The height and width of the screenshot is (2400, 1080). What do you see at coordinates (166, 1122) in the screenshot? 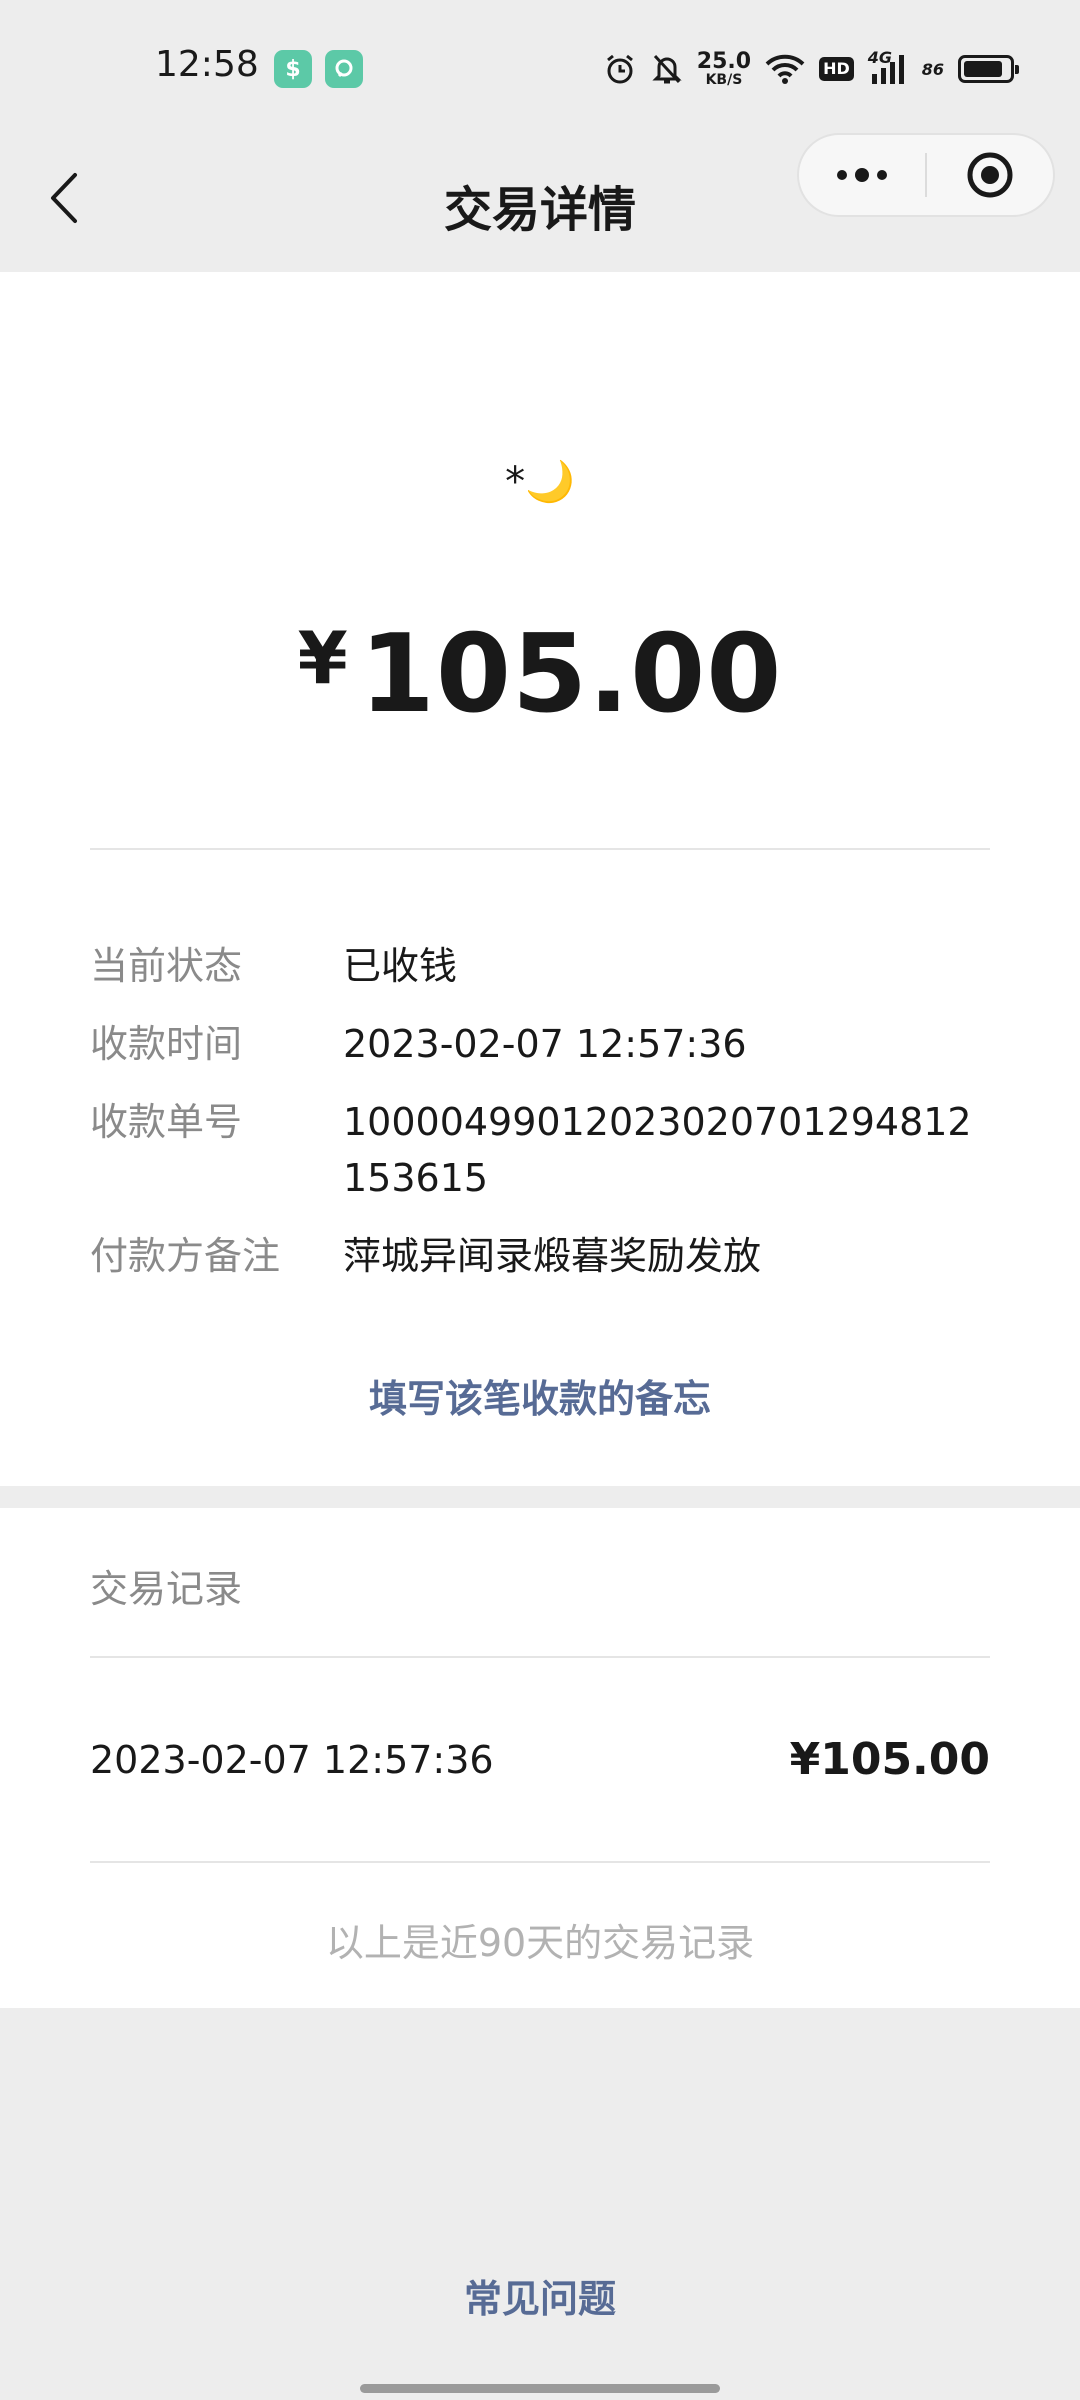
I see `detail-label: 收款单号` at bounding box center [166, 1122].